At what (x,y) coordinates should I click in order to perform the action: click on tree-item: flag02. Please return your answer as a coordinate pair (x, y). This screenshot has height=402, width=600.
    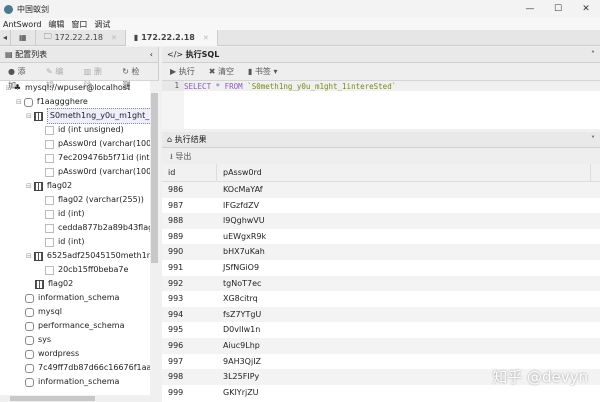
    Looking at the image, I should click on (49, 284).